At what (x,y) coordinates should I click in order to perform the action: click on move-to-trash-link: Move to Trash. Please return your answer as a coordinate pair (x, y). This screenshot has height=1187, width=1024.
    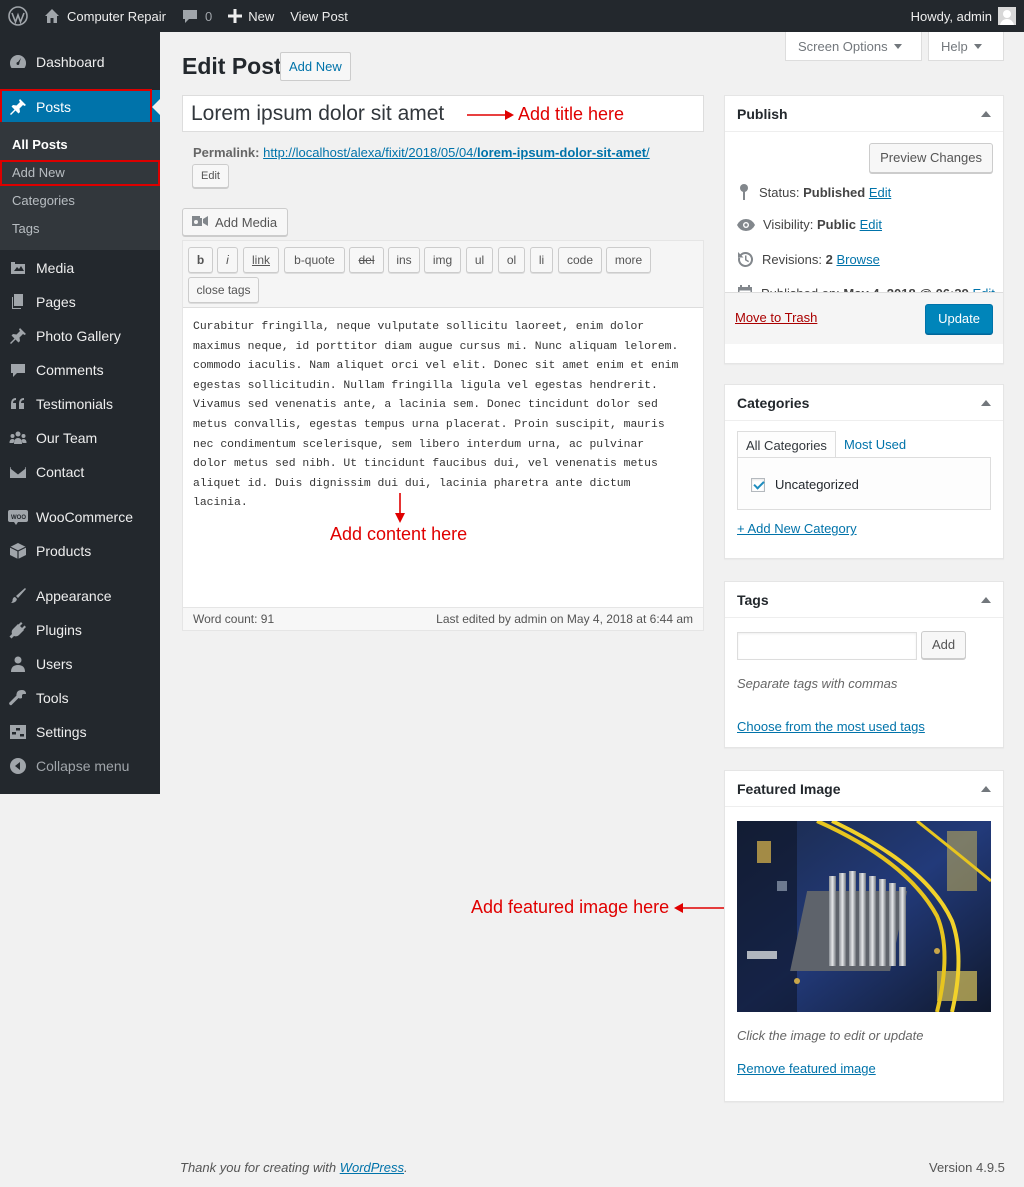
    Looking at the image, I should click on (776, 317).